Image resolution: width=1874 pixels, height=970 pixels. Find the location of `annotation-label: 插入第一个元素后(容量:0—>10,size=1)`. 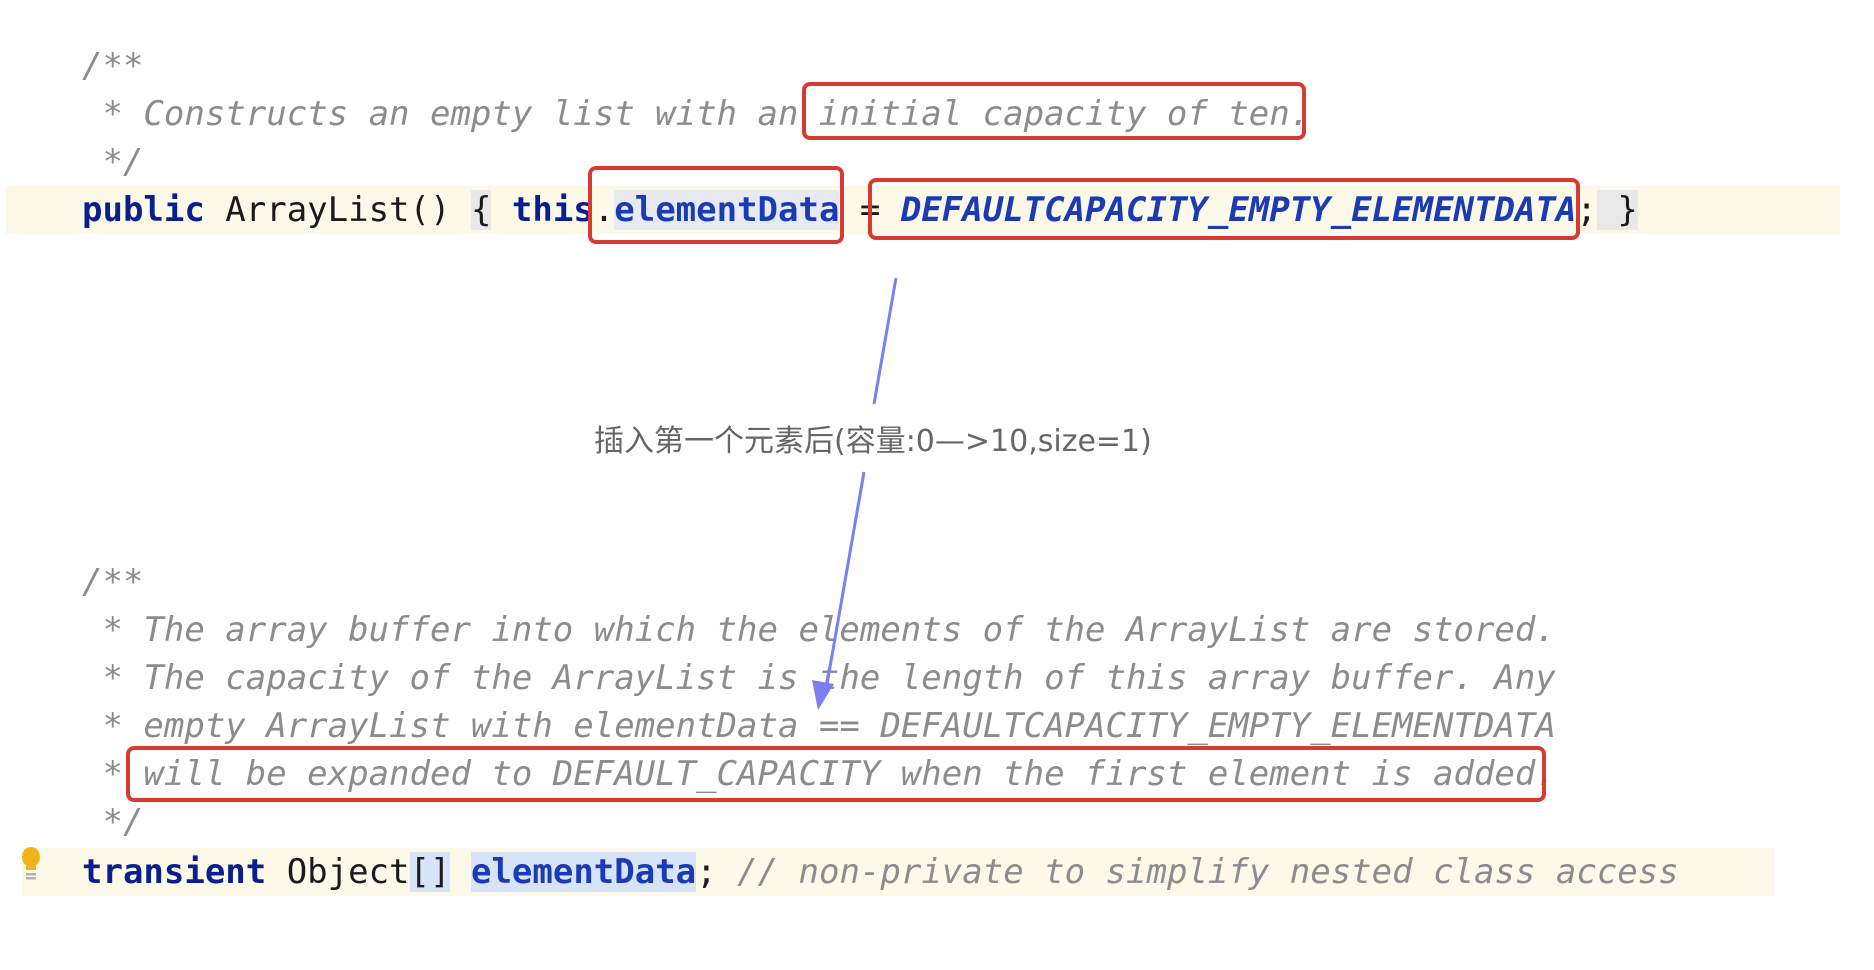

annotation-label: 插入第一个元素后(容量:0—>10,size=1) is located at coordinates (873, 441).